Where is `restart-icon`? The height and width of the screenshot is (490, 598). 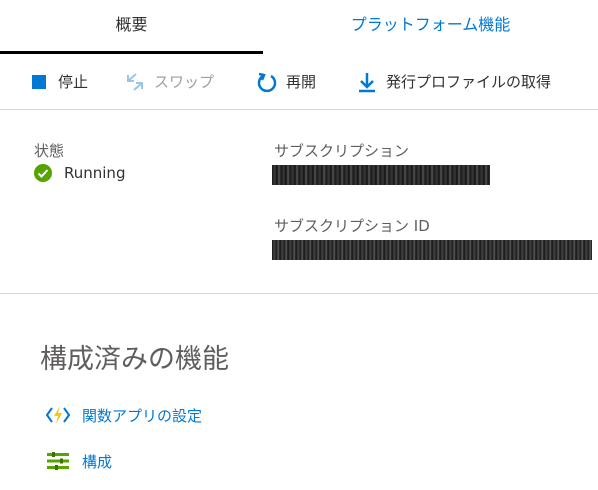
restart-icon is located at coordinates (267, 82).